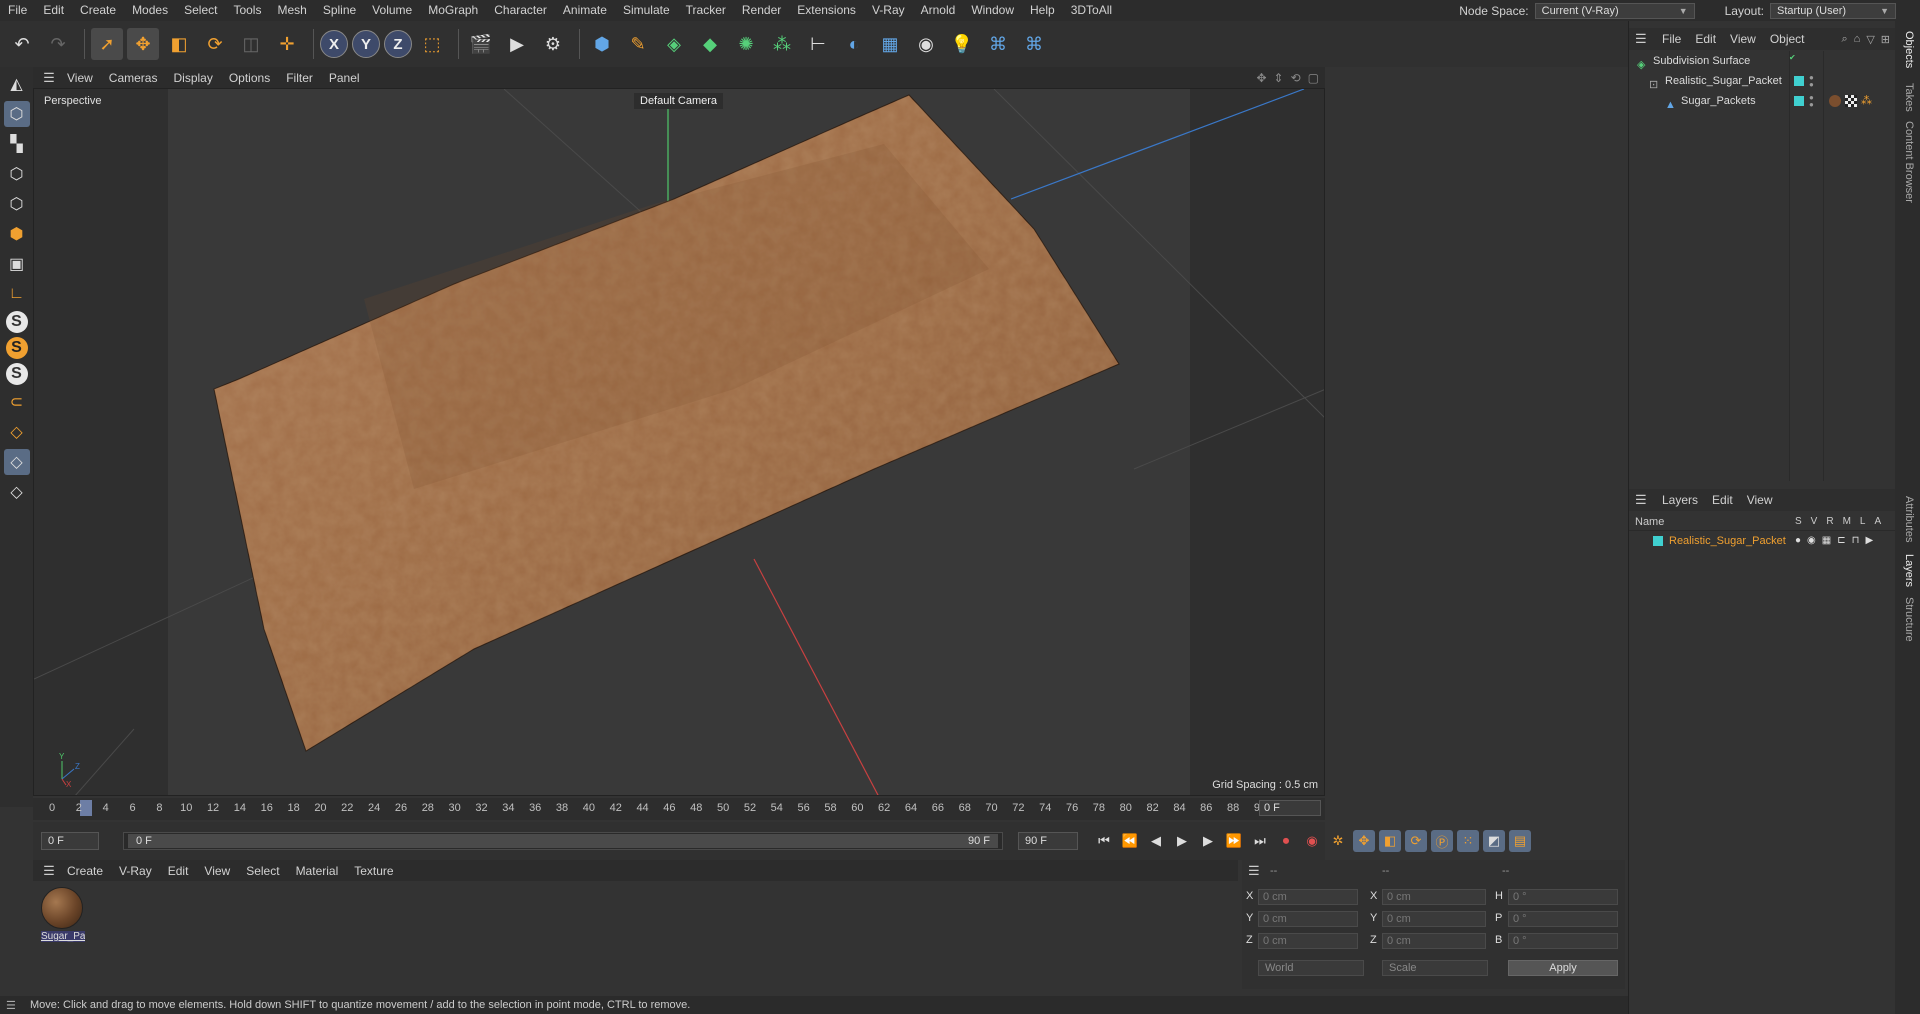 The height and width of the screenshot is (1014, 1920). Describe the element at coordinates (150, 10) in the screenshot. I see `menu-modes: Modes` at that location.